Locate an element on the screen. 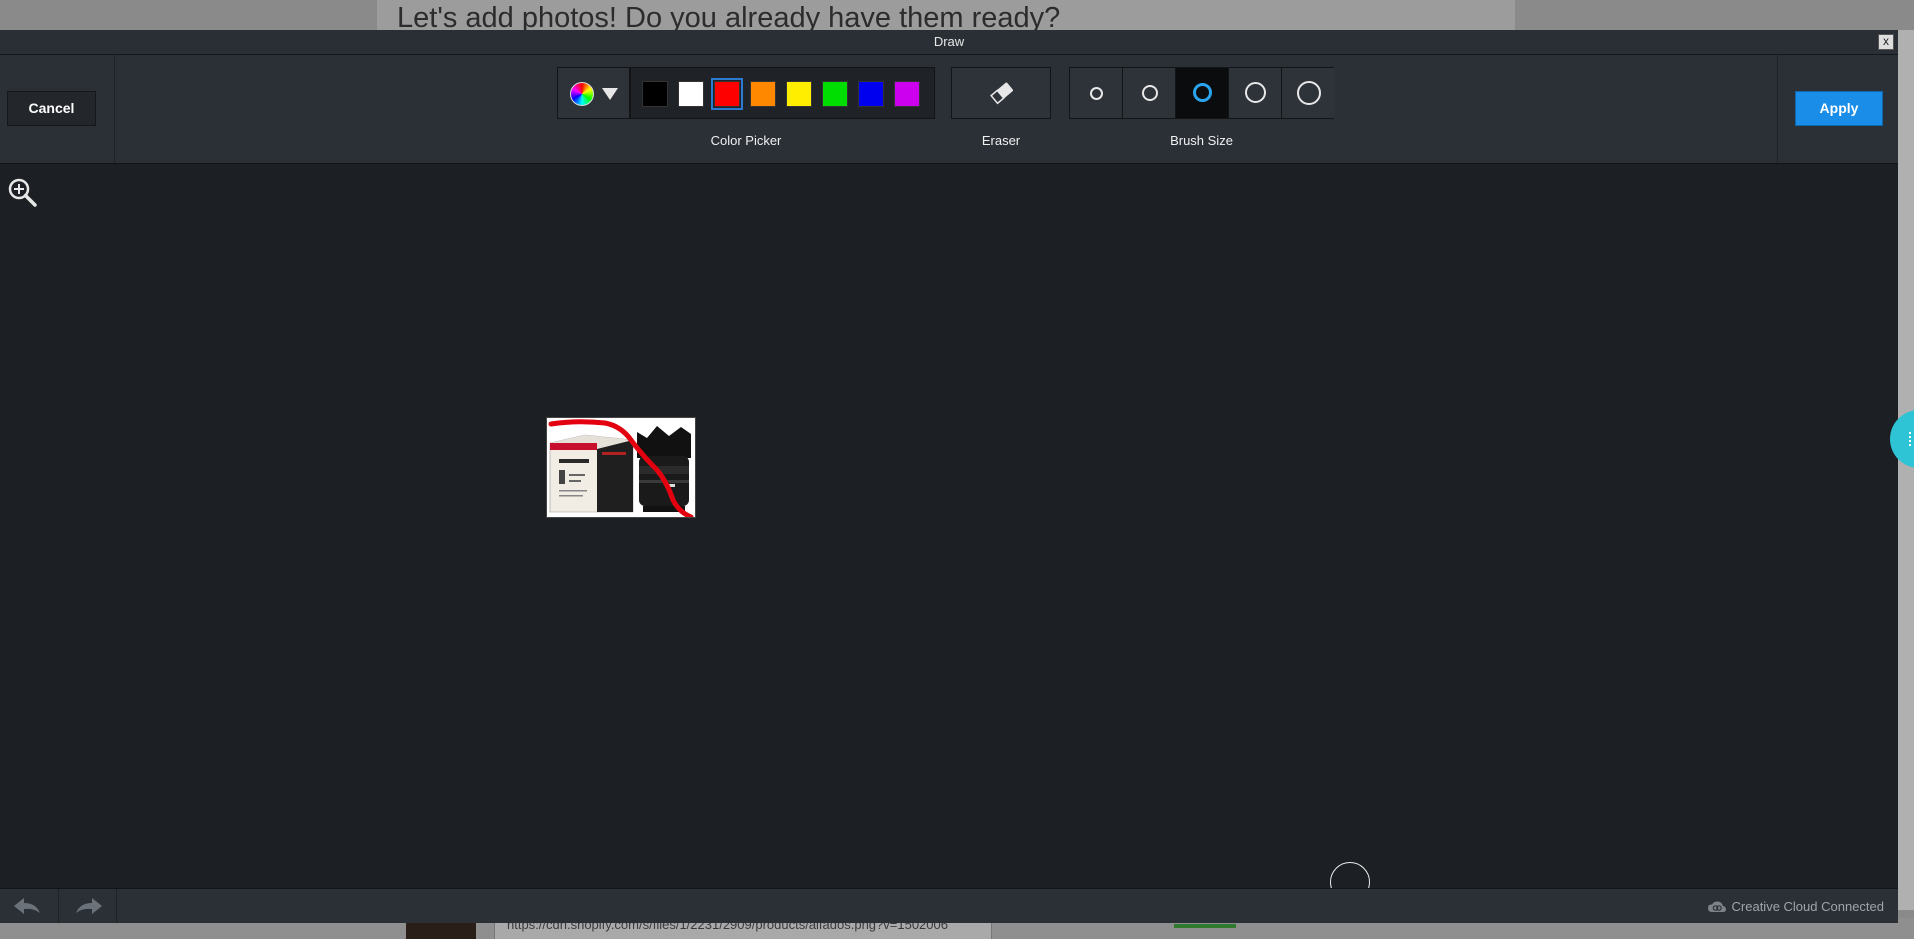  eraser-button is located at coordinates (1001, 93).